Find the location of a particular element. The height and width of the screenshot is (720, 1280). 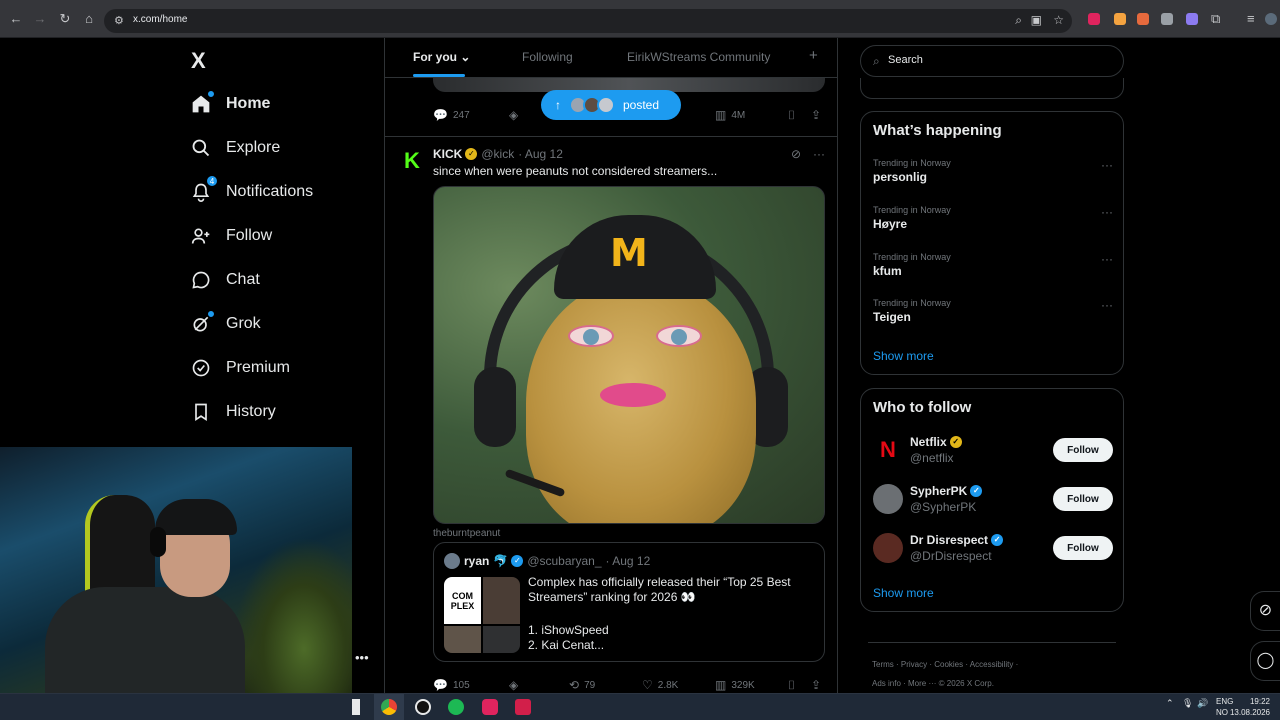

chat-floating-button: ◯ is located at coordinates (1265, 661).